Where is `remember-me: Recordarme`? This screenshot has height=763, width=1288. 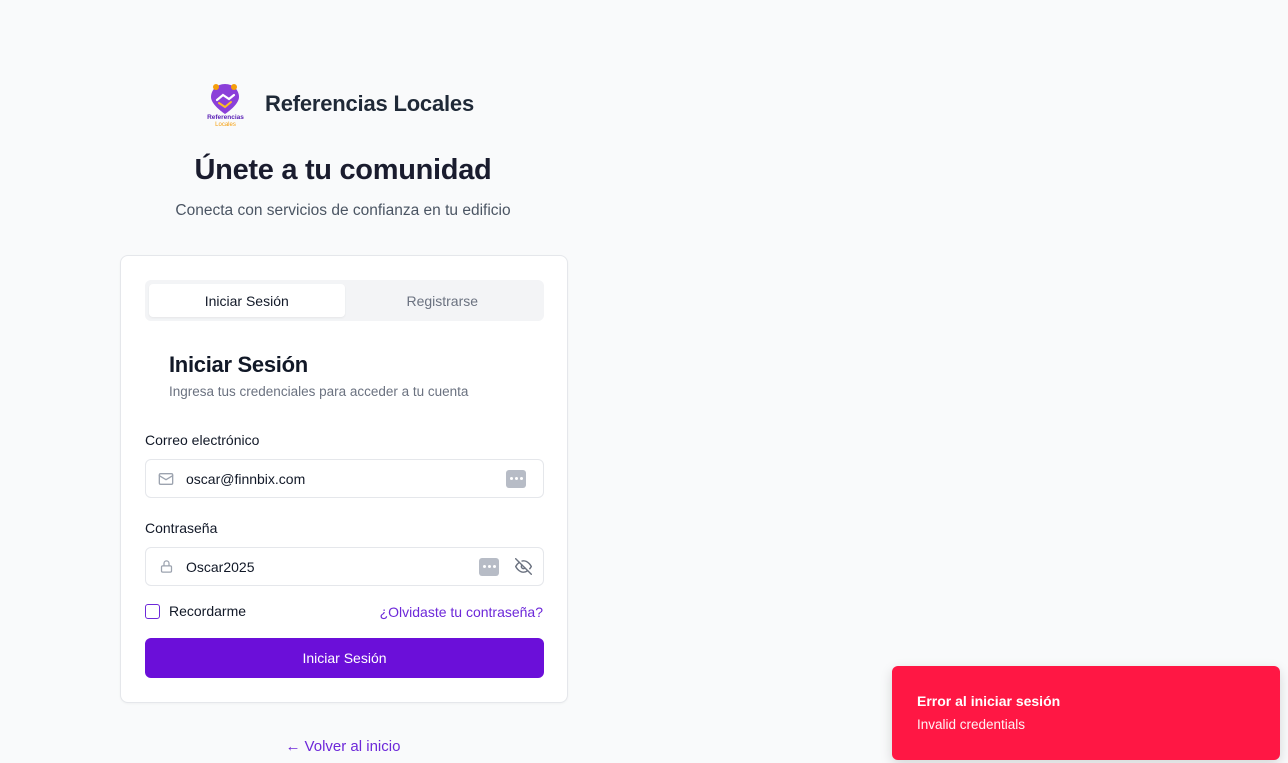 remember-me: Recordarme is located at coordinates (195, 611).